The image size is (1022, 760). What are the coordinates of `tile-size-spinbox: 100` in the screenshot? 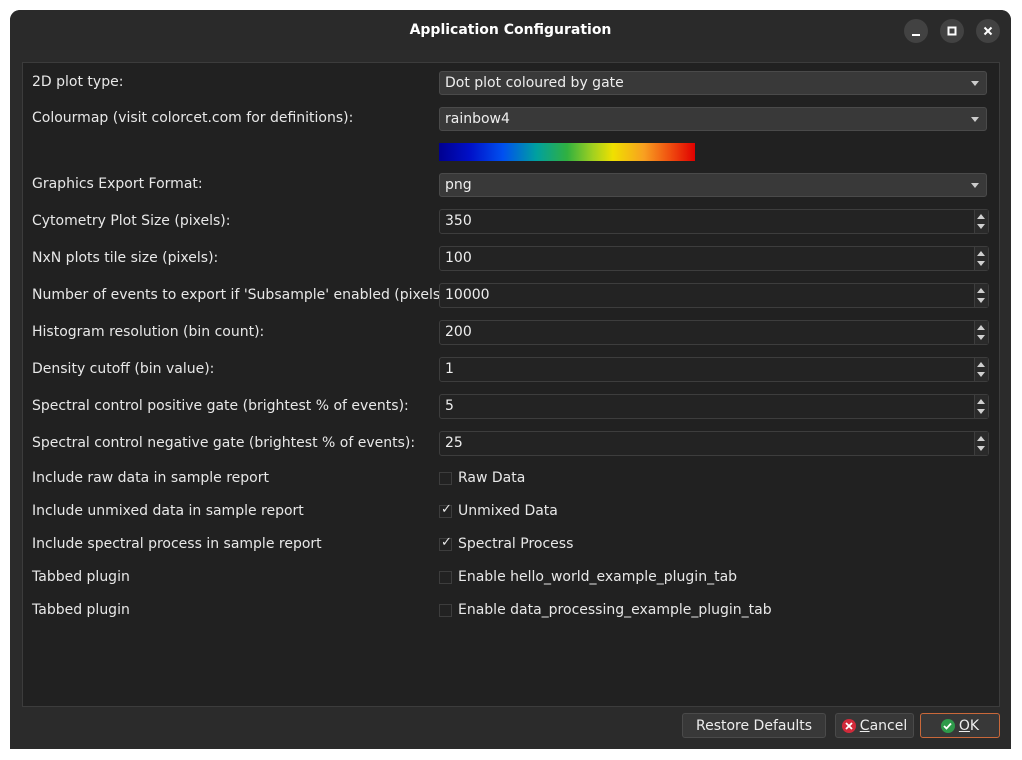 It's located at (714, 258).